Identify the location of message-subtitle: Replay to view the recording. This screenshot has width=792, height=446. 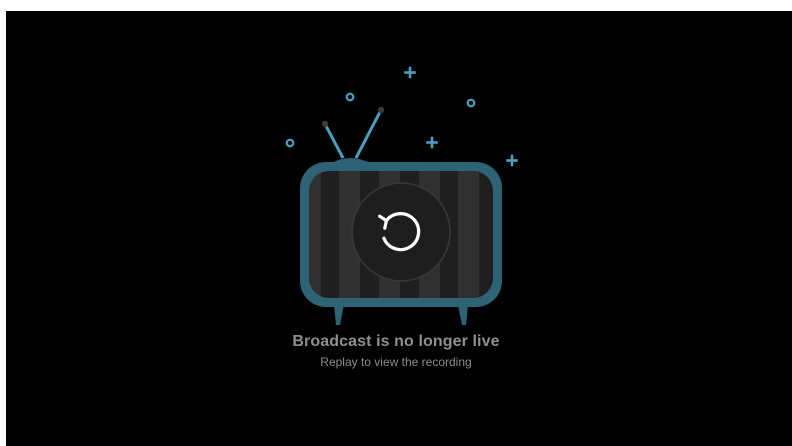
(396, 362).